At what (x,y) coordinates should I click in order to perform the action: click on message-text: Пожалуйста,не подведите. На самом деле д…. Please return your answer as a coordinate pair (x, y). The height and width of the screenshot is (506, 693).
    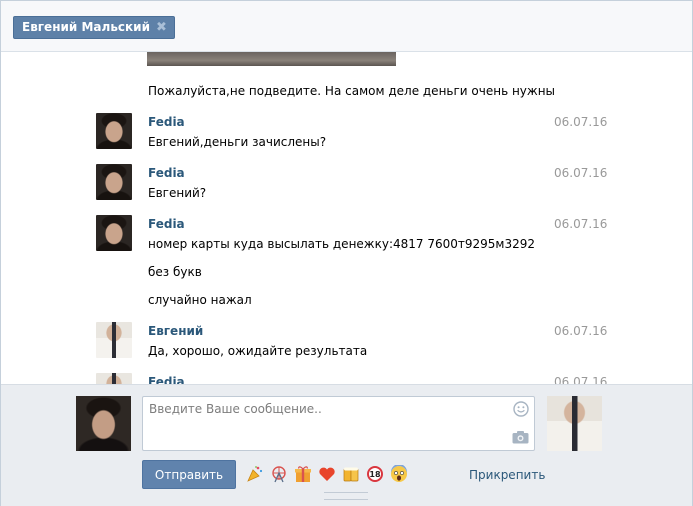
    Looking at the image, I should click on (352, 91).